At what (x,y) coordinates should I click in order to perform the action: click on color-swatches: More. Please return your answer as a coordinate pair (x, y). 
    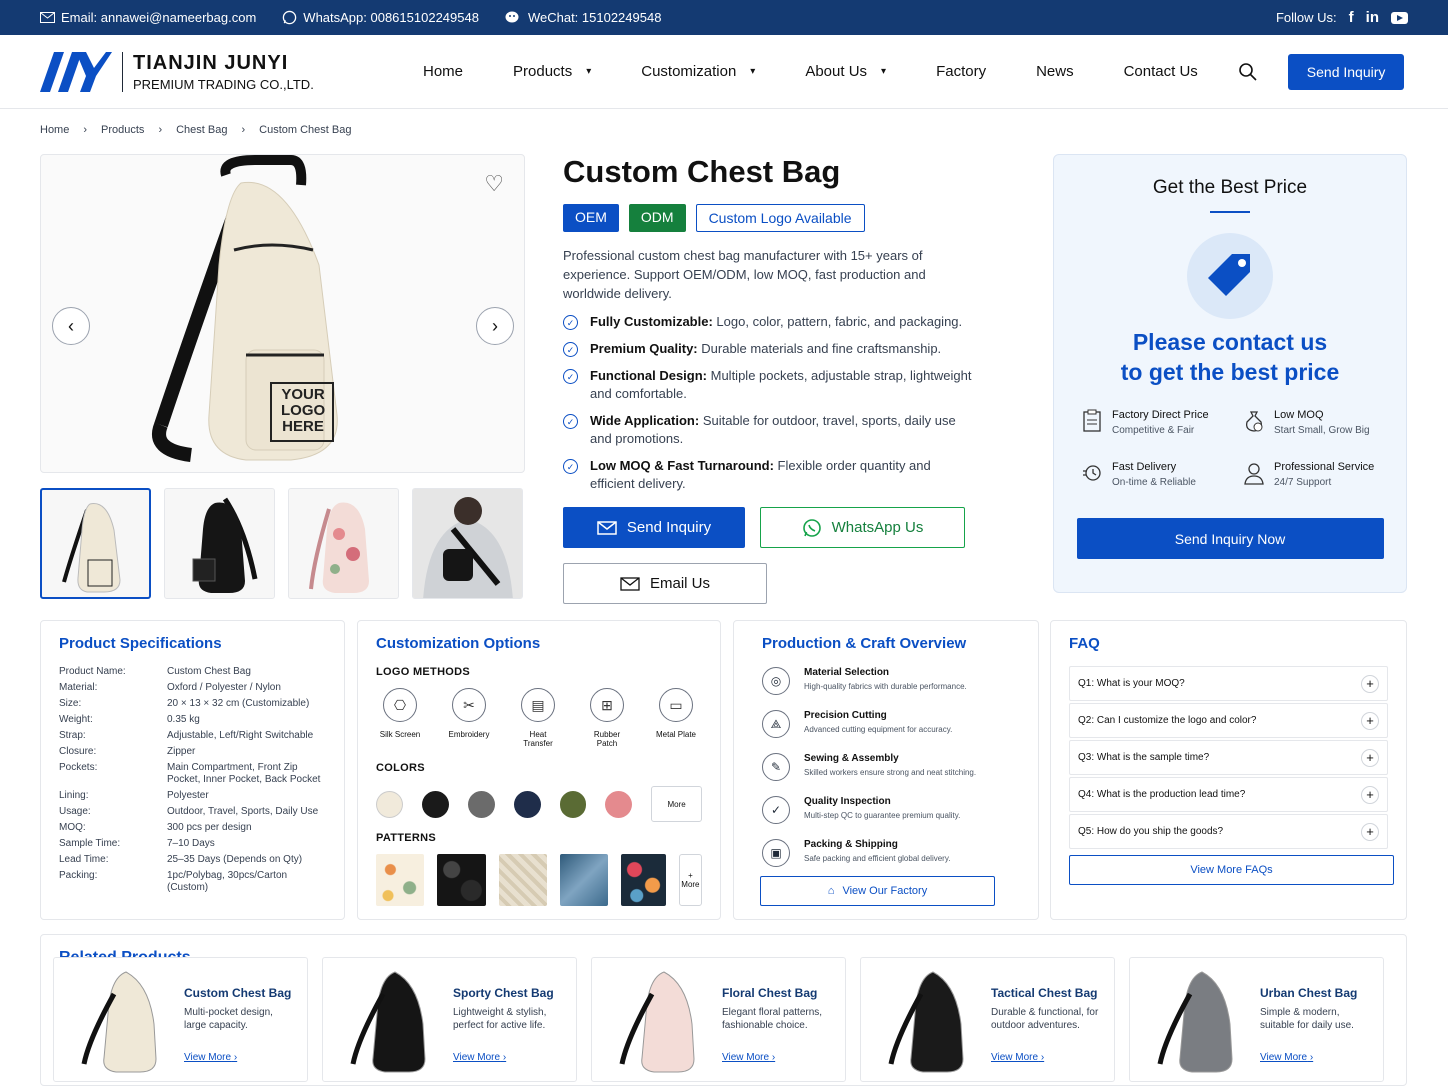
    Looking at the image, I should click on (539, 804).